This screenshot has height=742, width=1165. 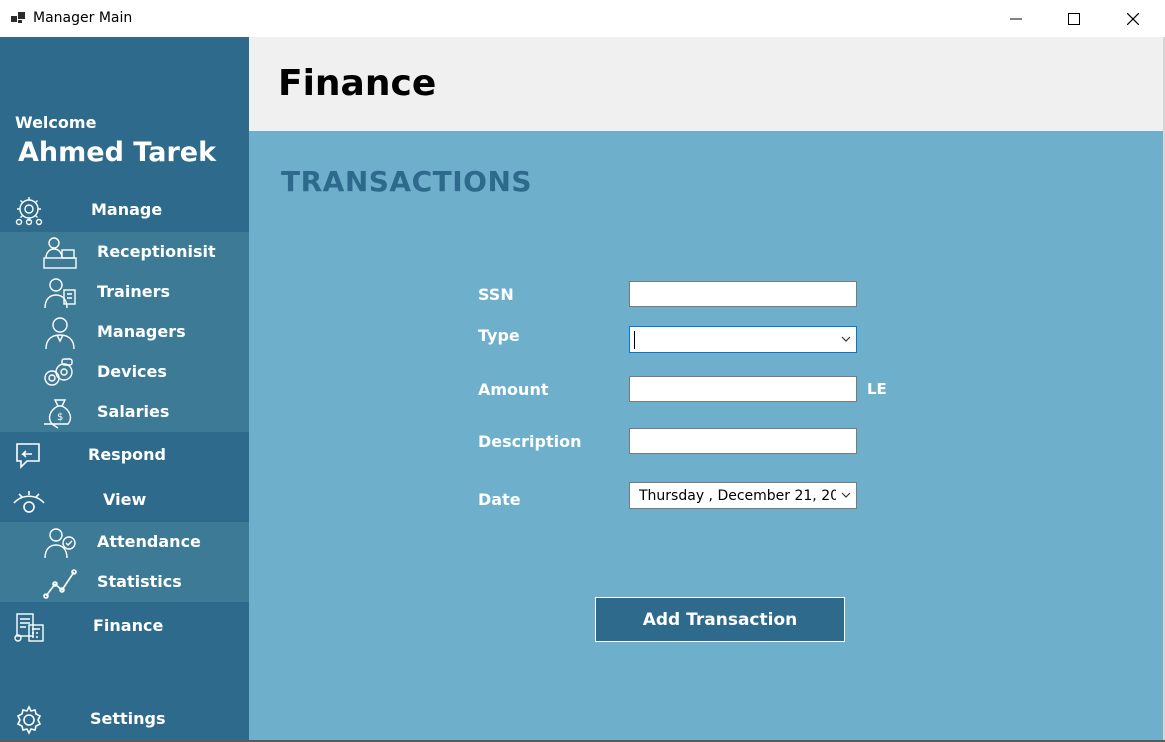 I want to click on section-title: TRANSACTIONS, so click(x=407, y=181).